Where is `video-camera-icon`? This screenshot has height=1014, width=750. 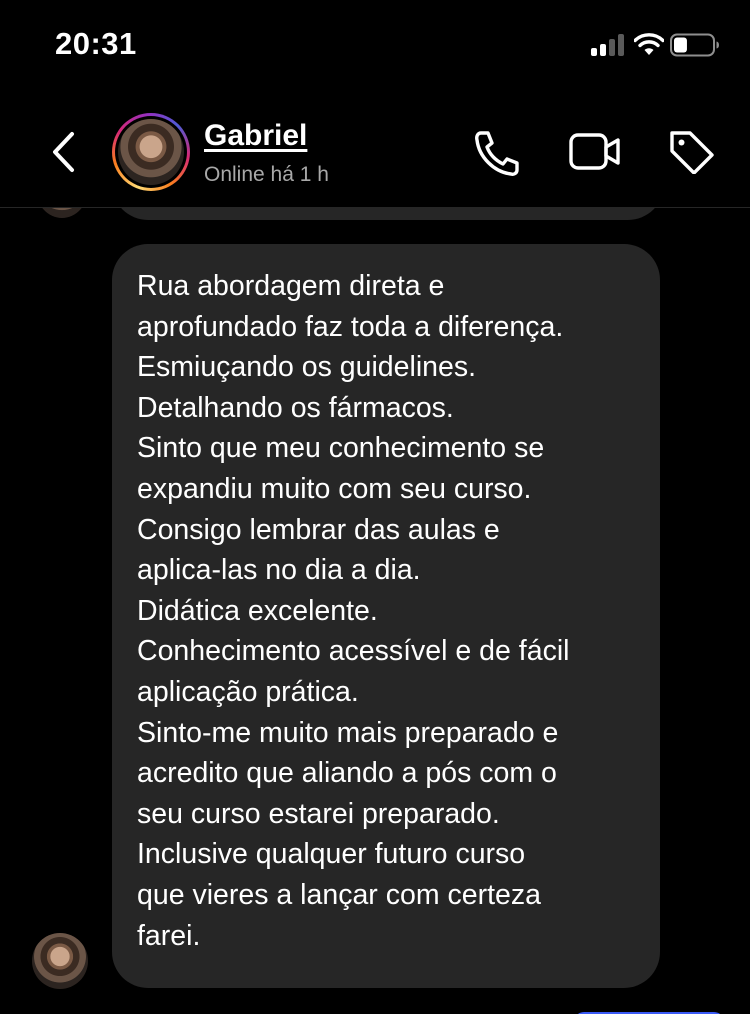 video-camera-icon is located at coordinates (595, 152).